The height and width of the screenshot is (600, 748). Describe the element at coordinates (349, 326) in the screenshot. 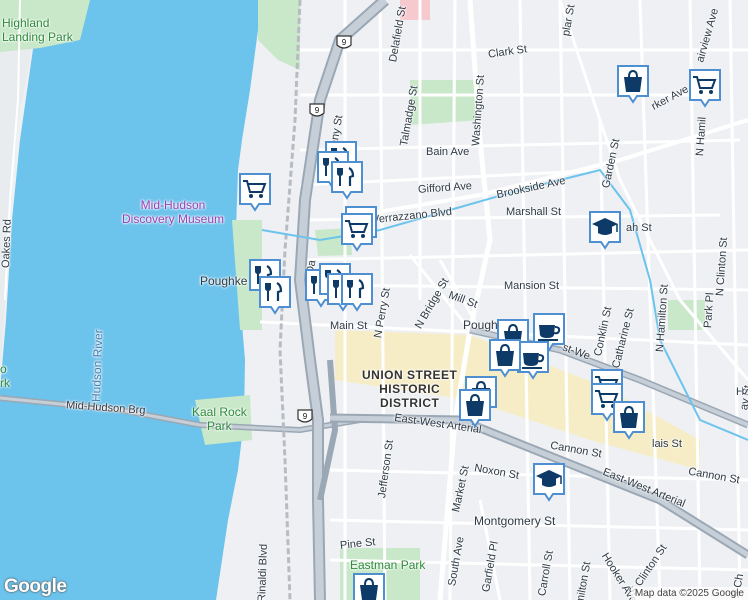

I see `street-main-st: Main St` at that location.